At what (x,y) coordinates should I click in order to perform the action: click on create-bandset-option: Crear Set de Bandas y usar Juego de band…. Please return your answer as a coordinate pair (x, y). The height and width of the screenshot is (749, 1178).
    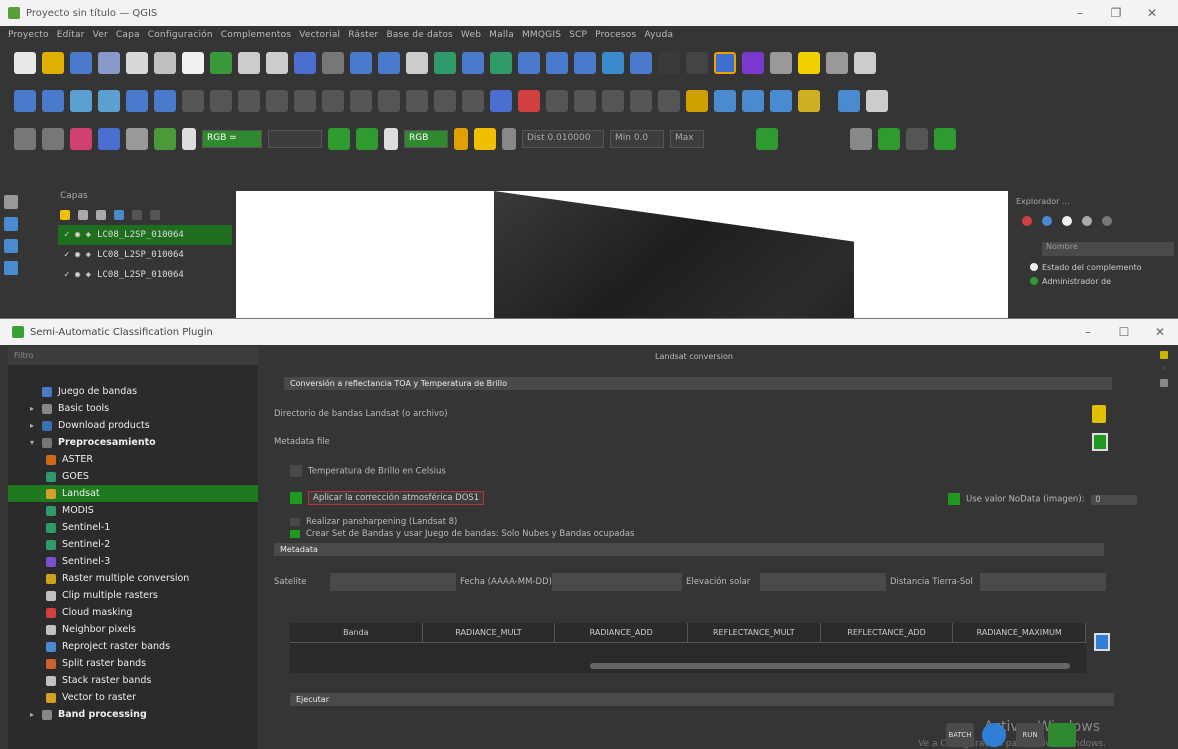
    Looking at the image, I should click on (462, 534).